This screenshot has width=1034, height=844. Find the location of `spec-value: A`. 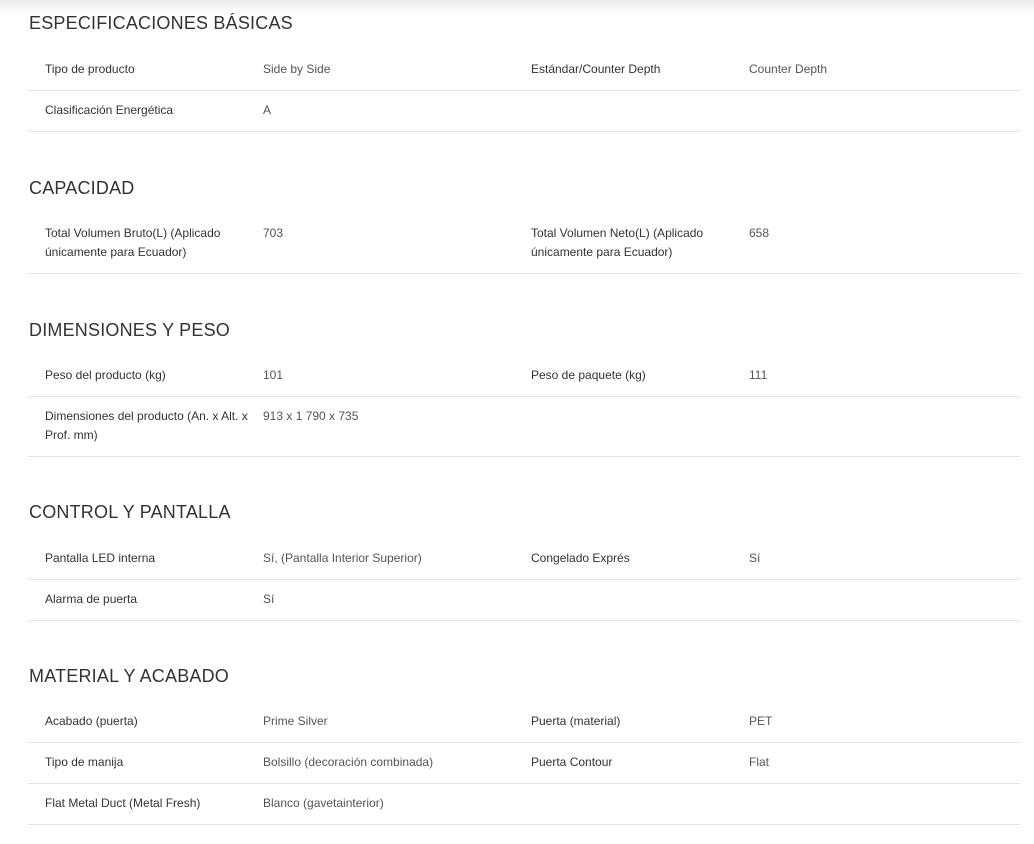

spec-value: A is located at coordinates (267, 110).